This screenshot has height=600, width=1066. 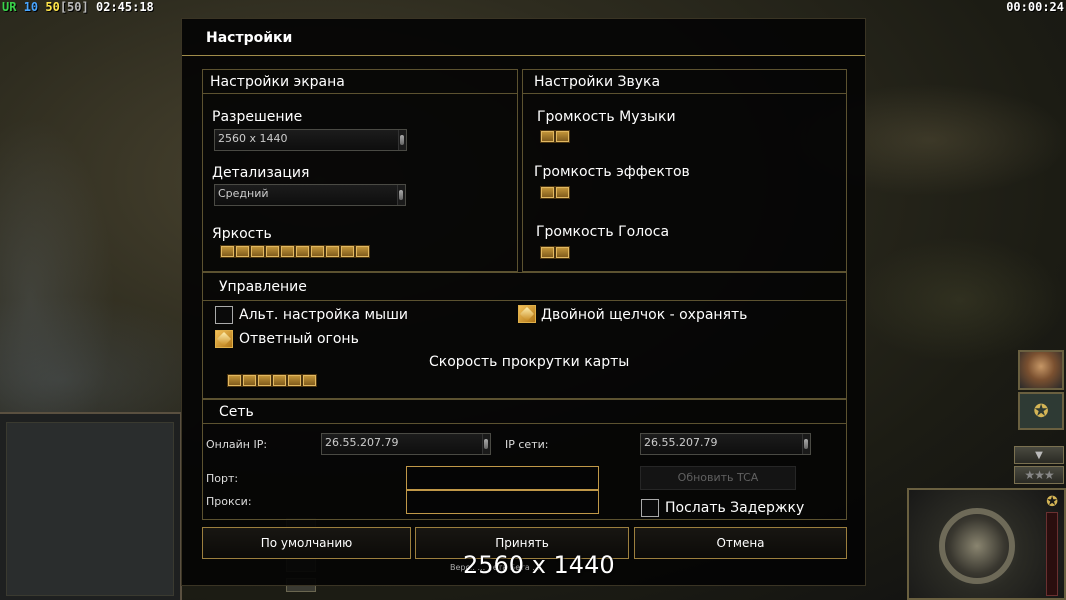 I want to click on network-header: Сеть, so click(x=524, y=412).